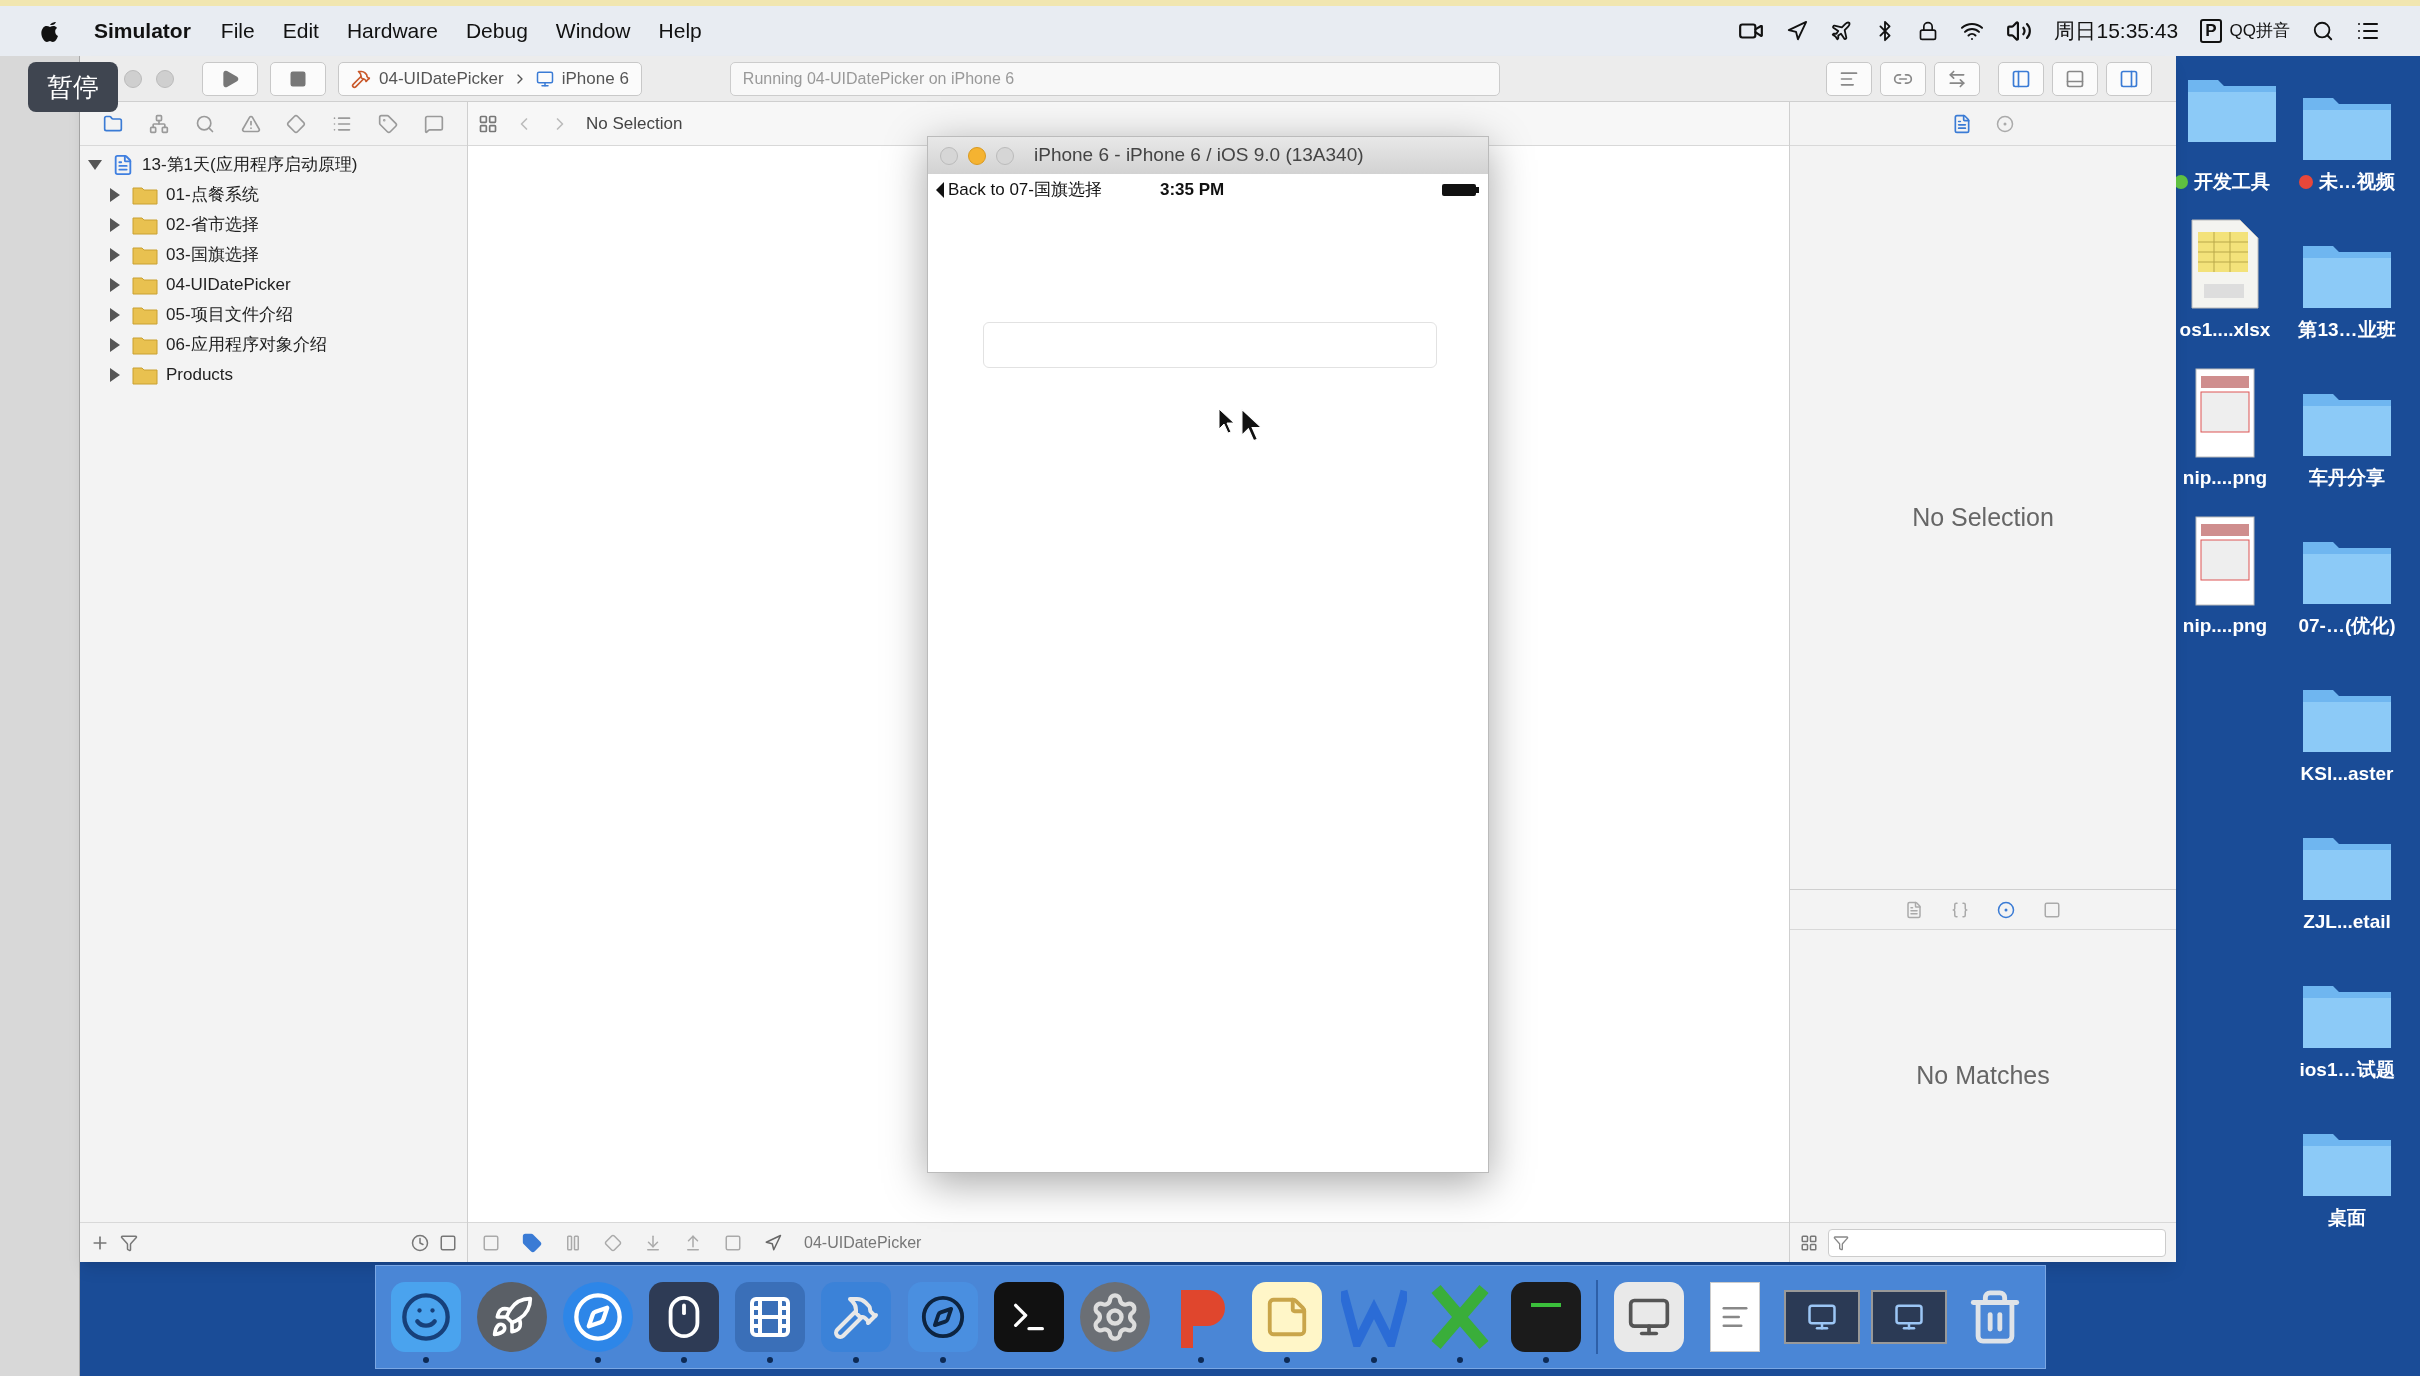  Describe the element at coordinates (300, 31) in the screenshot. I see `menu-item: Edit` at that location.